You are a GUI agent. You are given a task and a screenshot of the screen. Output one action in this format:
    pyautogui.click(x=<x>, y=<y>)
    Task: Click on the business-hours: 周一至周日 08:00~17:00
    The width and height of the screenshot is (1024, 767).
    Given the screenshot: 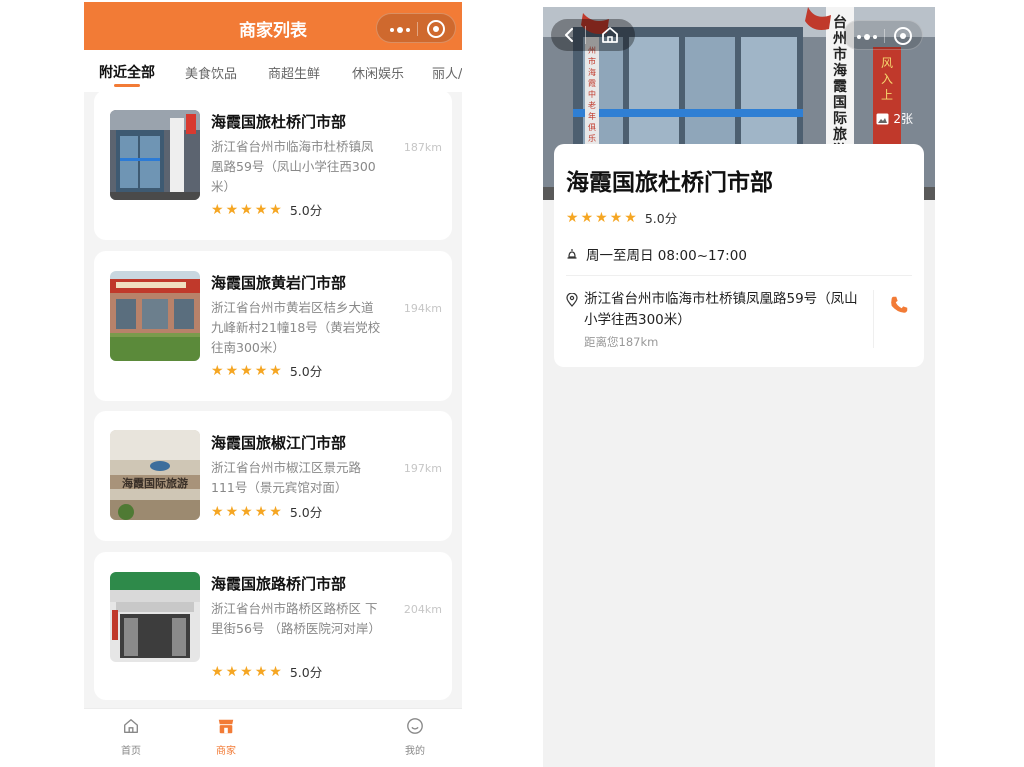 What is the action you would take?
    pyautogui.click(x=656, y=254)
    